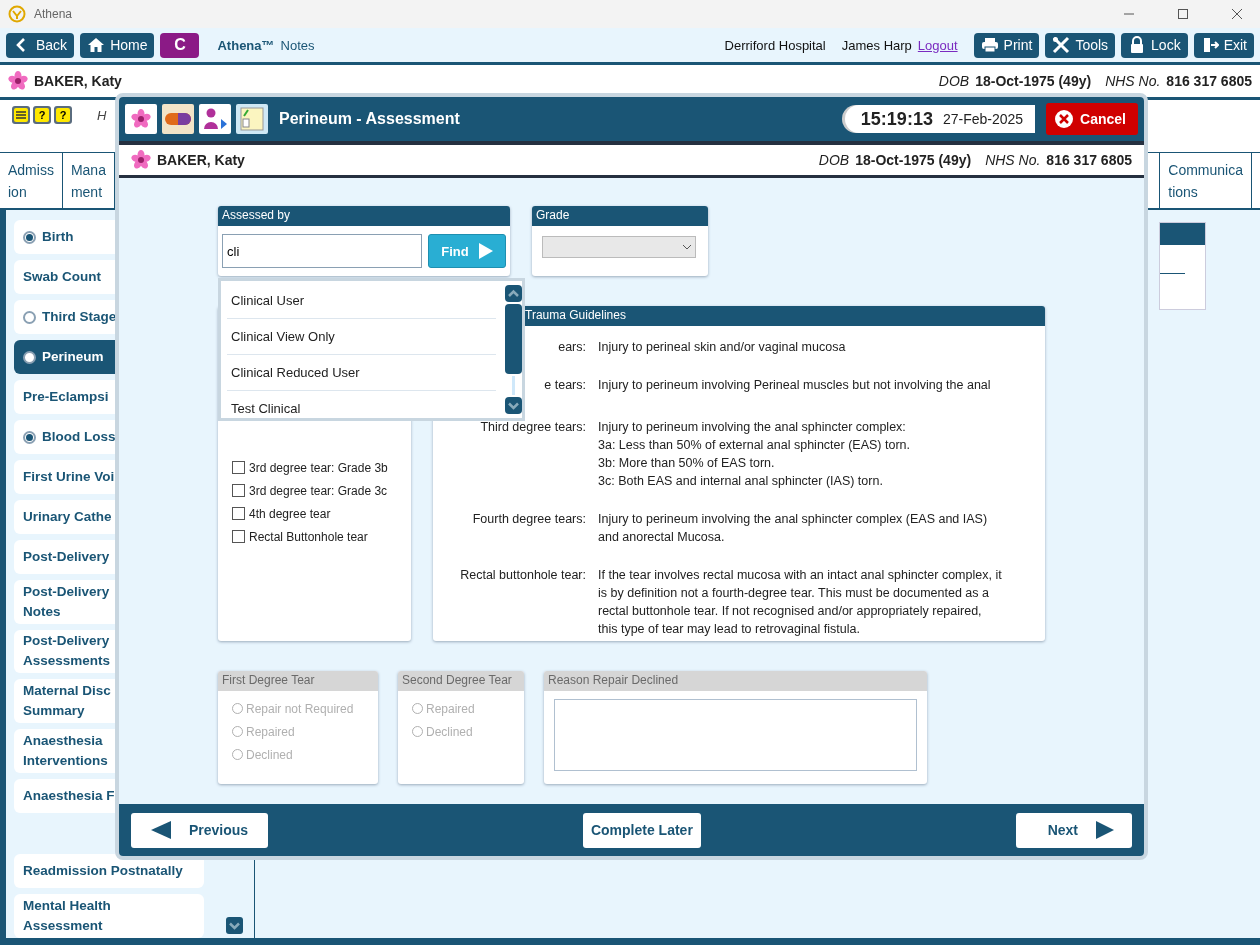 This screenshot has width=1260, height=945. Describe the element at coordinates (735, 681) in the screenshot. I see `panel-title: Reason Repair Declined` at that location.